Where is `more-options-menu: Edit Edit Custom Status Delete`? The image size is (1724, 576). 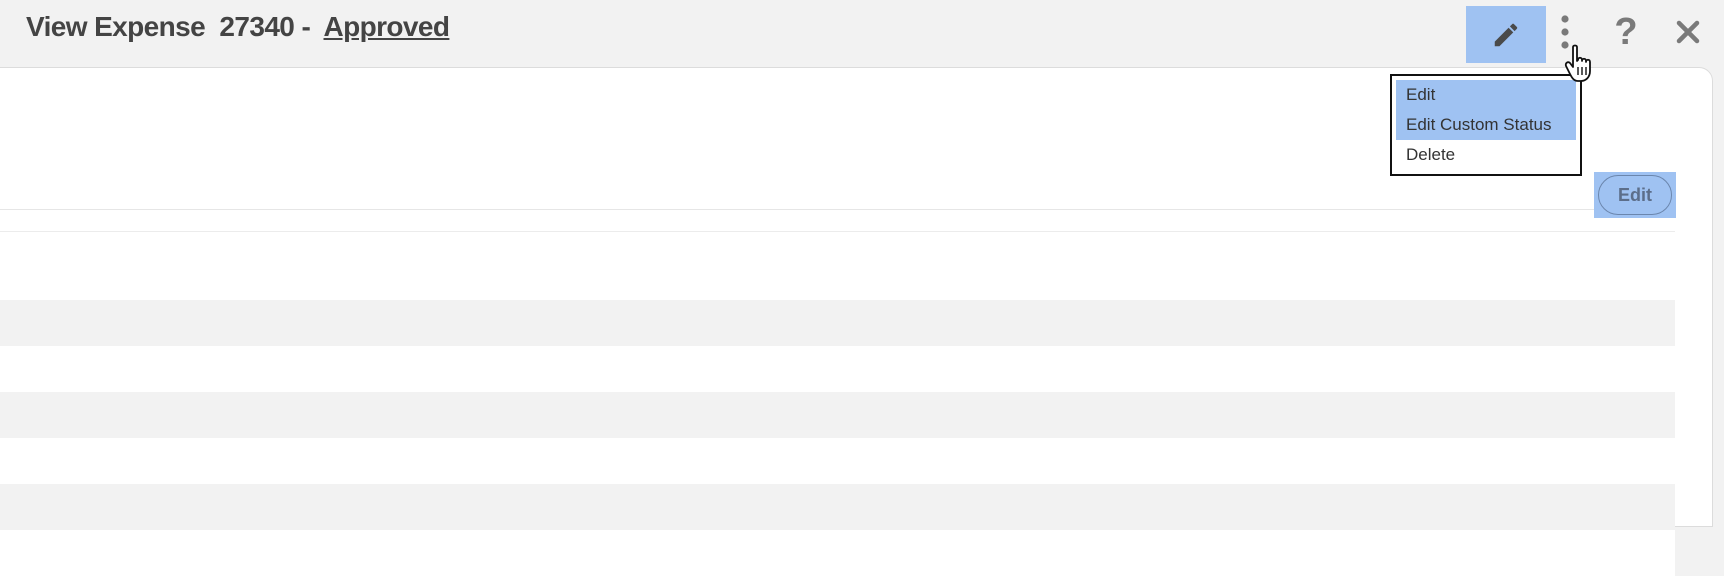
more-options-menu: Edit Edit Custom Status Delete is located at coordinates (1486, 125).